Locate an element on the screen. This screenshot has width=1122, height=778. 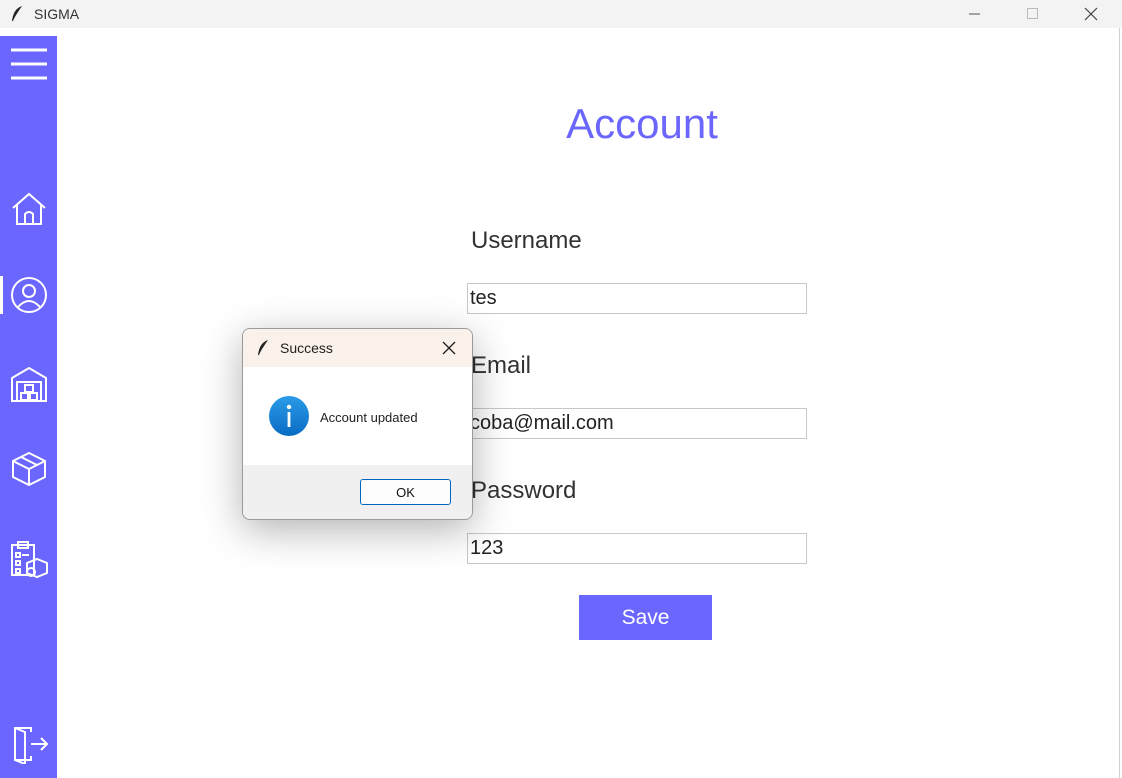
menu-icon is located at coordinates (28, 64).